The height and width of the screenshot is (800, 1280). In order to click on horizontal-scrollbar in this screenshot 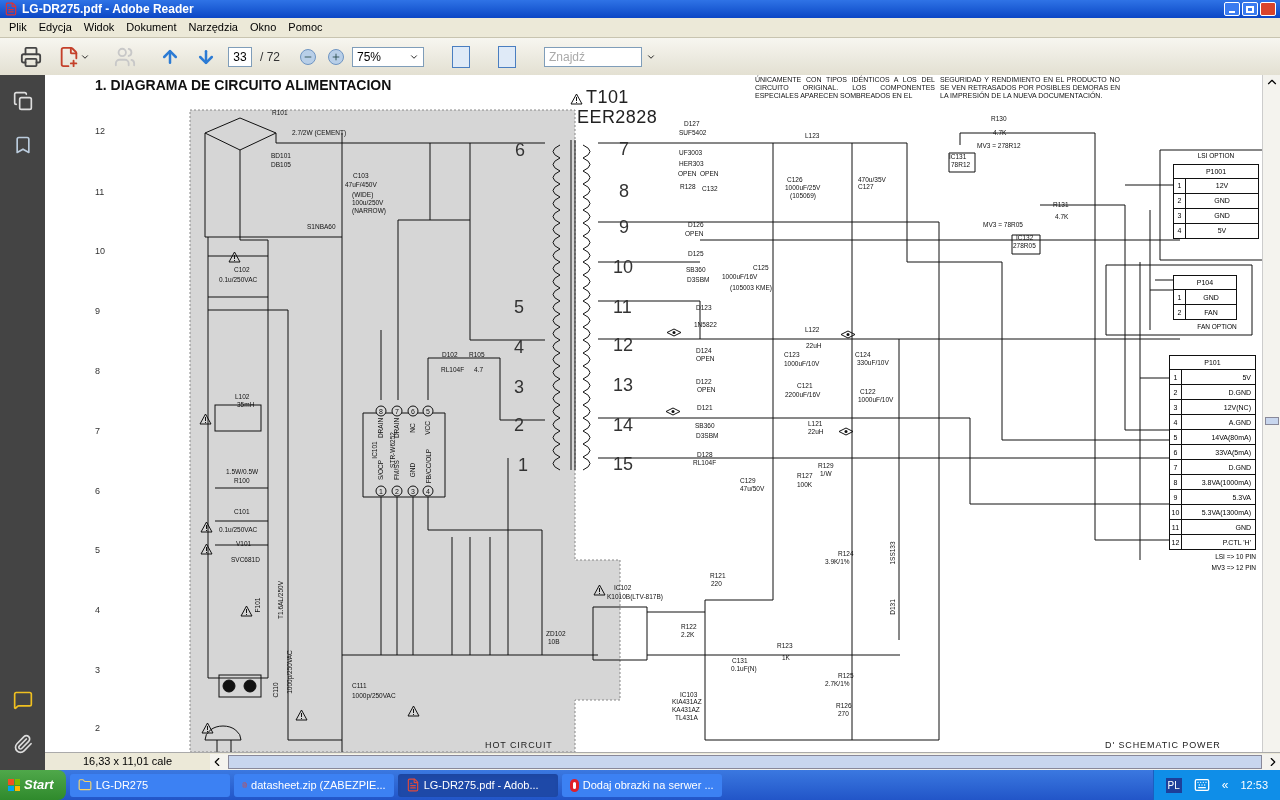, I will do `click(745, 761)`.